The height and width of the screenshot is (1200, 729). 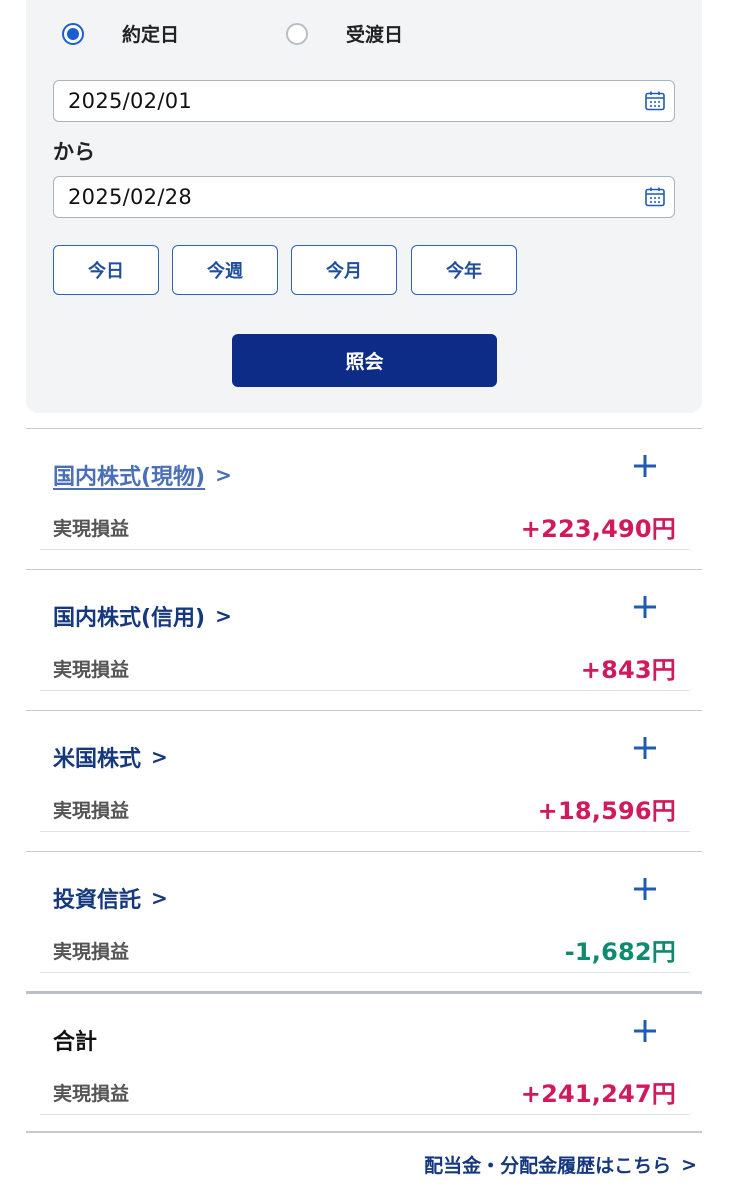 I want to click on radio-trade-date-label: 約定日, so click(x=151, y=35).